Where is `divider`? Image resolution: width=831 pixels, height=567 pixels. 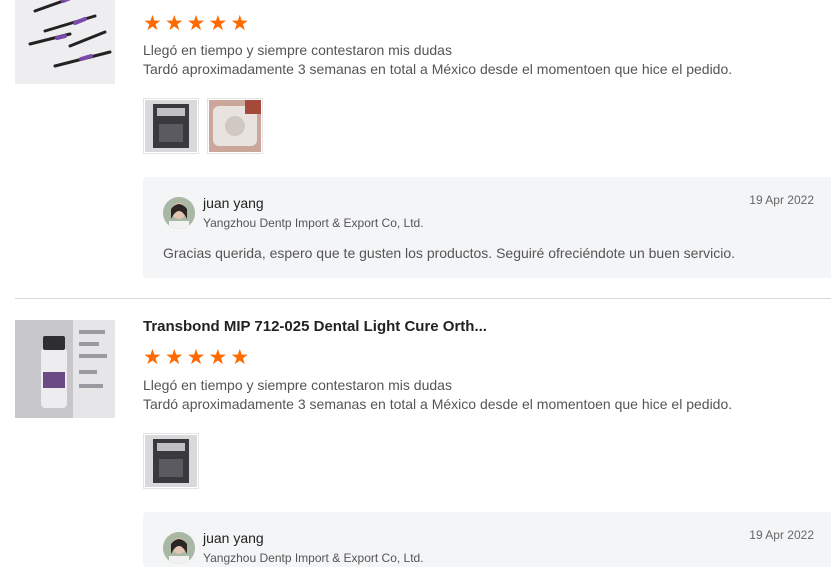 divider is located at coordinates (423, 298).